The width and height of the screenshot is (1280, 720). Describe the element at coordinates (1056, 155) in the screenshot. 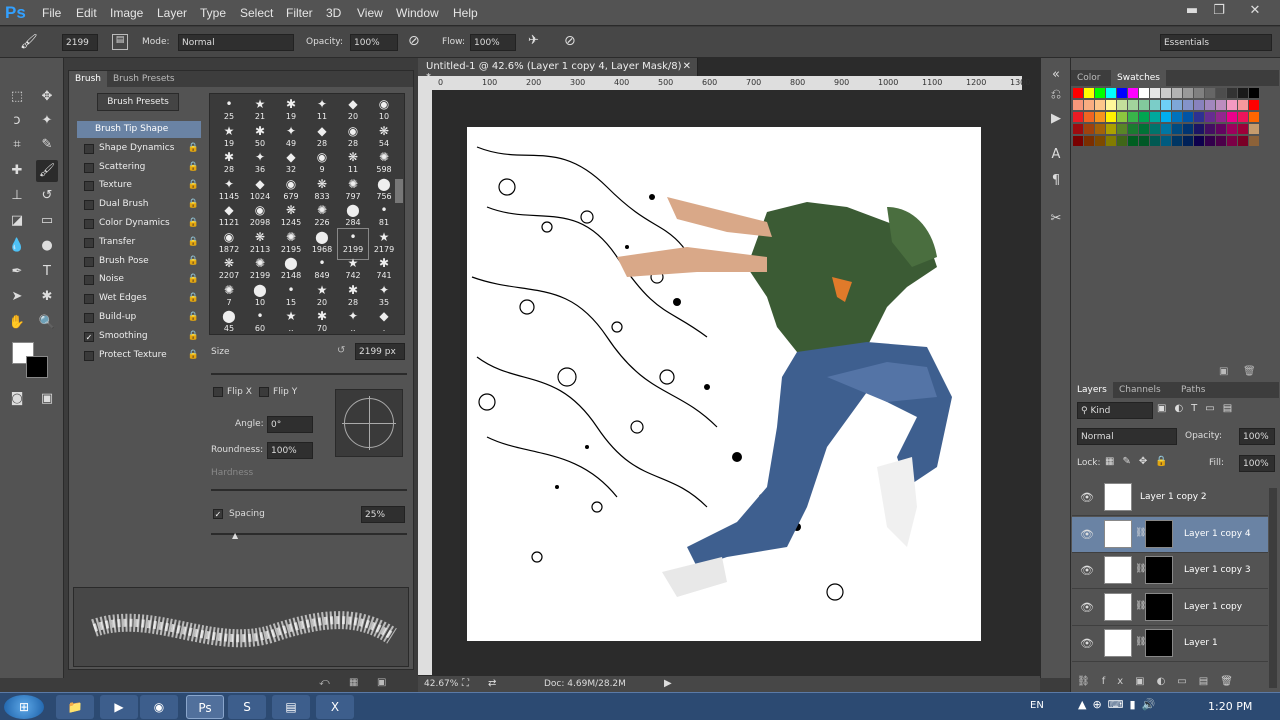

I see `character-panel-icon: A` at that location.